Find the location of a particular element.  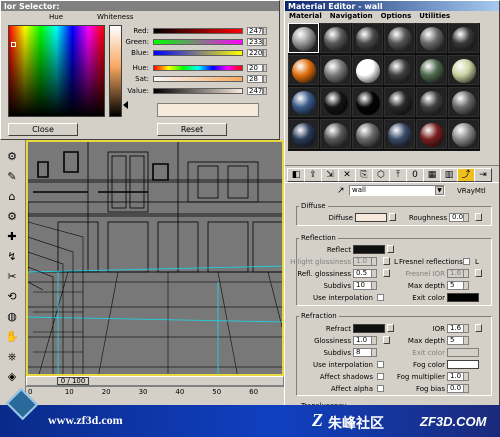

affect-shadows-checkbox is located at coordinates (380, 376).